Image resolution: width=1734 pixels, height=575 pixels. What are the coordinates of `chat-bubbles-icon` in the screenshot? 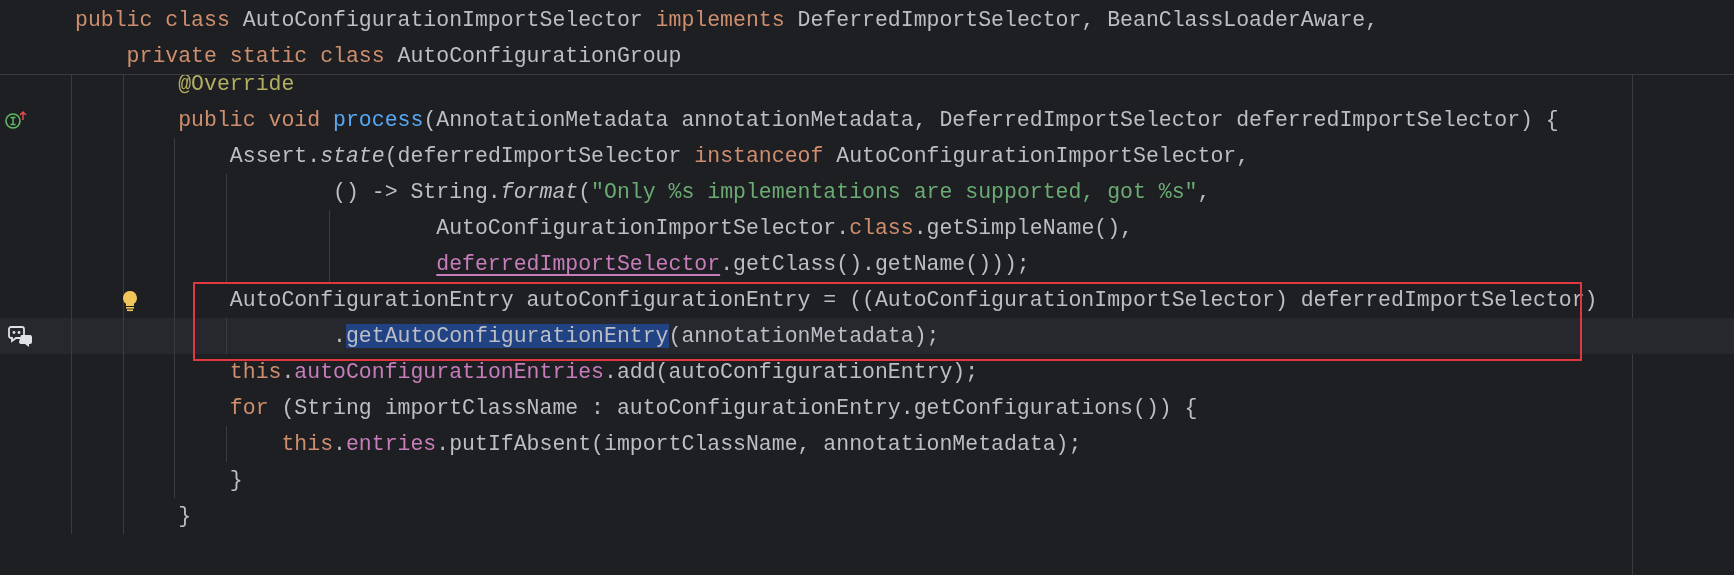 It's located at (21, 336).